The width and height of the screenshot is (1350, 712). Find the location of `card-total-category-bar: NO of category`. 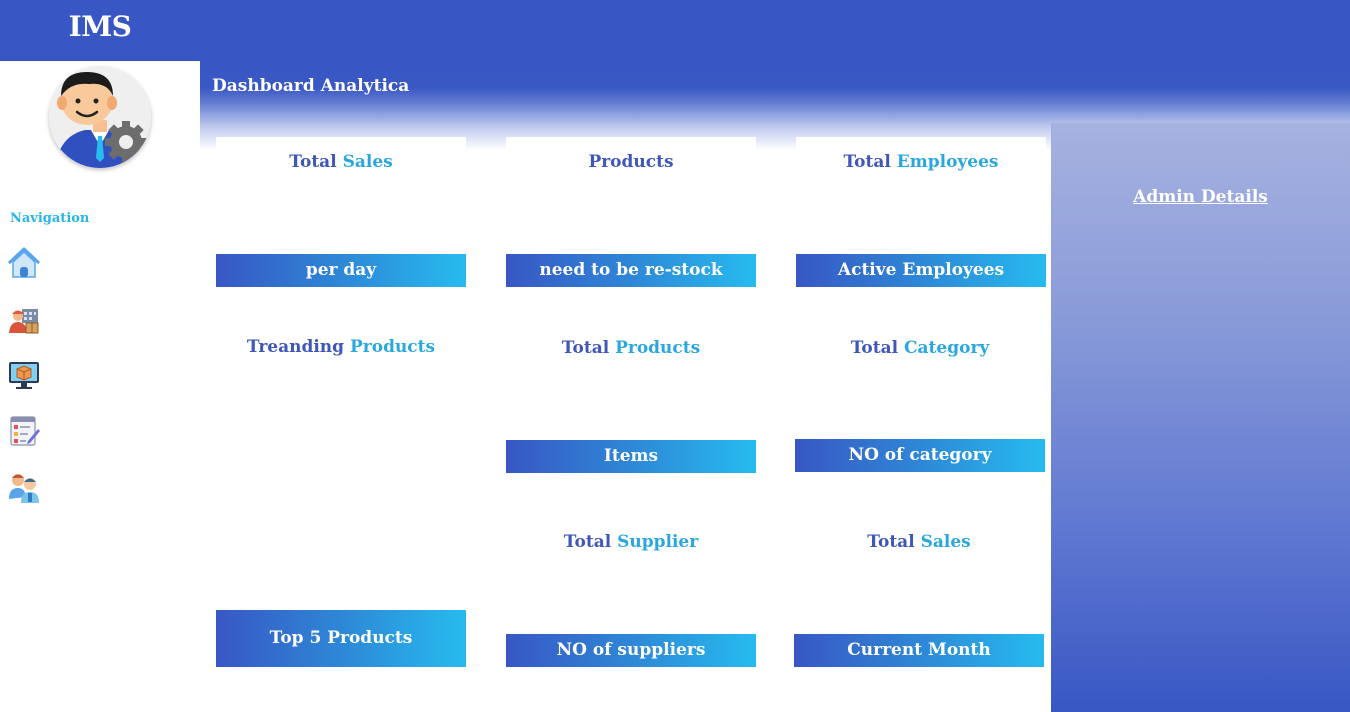

card-total-category-bar: NO of category is located at coordinates (920, 455).